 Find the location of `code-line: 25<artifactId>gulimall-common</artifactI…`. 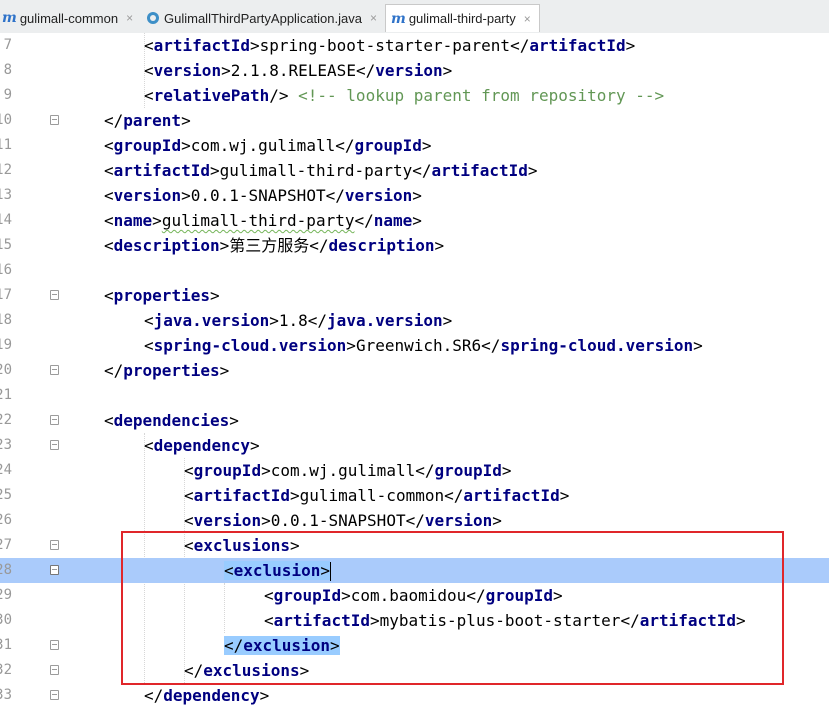

code-line: 25<artifactId>gulimall-common</artifactI… is located at coordinates (414, 495).